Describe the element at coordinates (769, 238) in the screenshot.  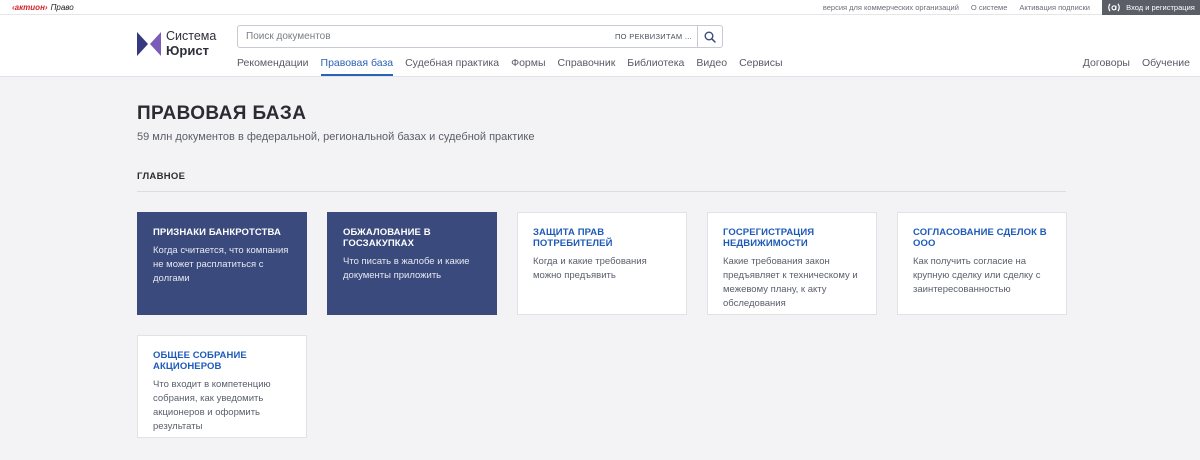
I see `topic-card-title: ГОСРЕГИСТРАЦИЯ НЕДВИЖИМОСТИ` at that location.